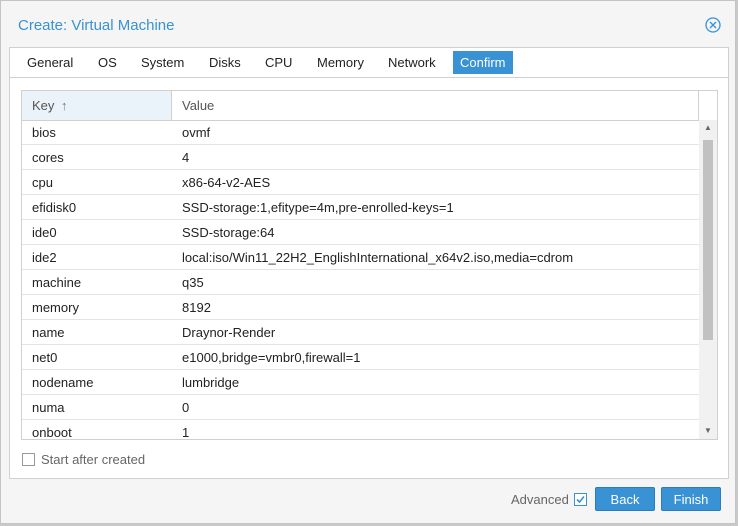 This screenshot has width=738, height=526. I want to click on row-key: machine, so click(57, 282).